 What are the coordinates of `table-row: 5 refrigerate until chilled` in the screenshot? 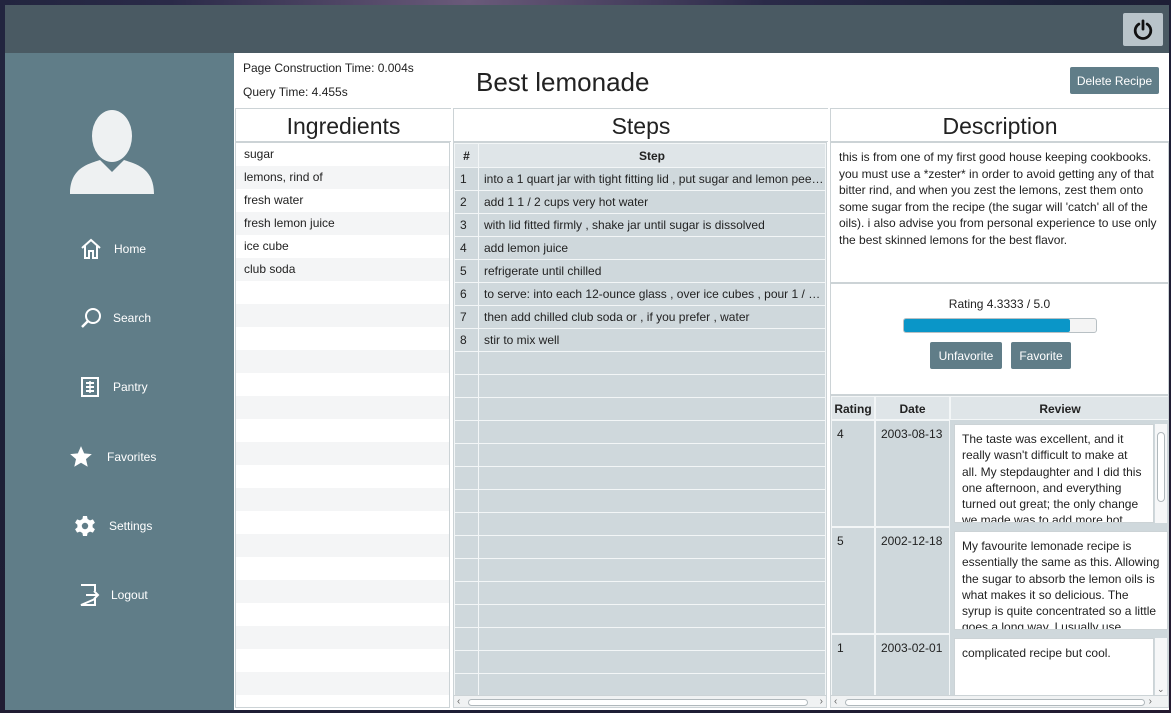 It's located at (640, 271).